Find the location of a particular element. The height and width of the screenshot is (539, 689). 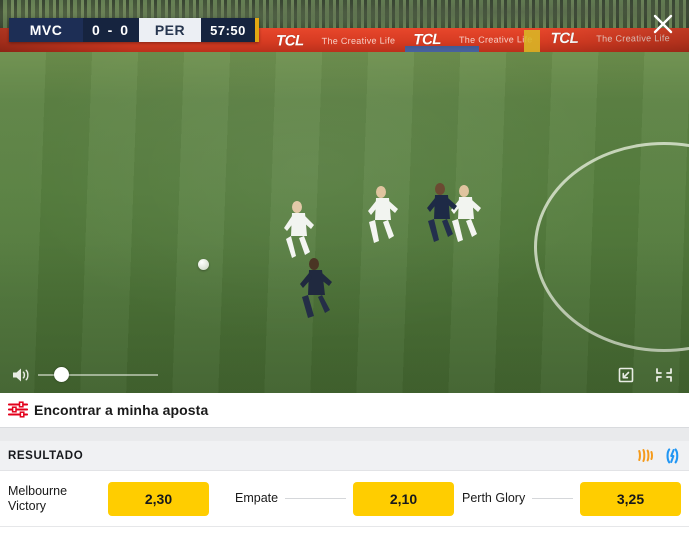

selection-cell-draw: Empate 2,10 is located at coordinates (344, 498).